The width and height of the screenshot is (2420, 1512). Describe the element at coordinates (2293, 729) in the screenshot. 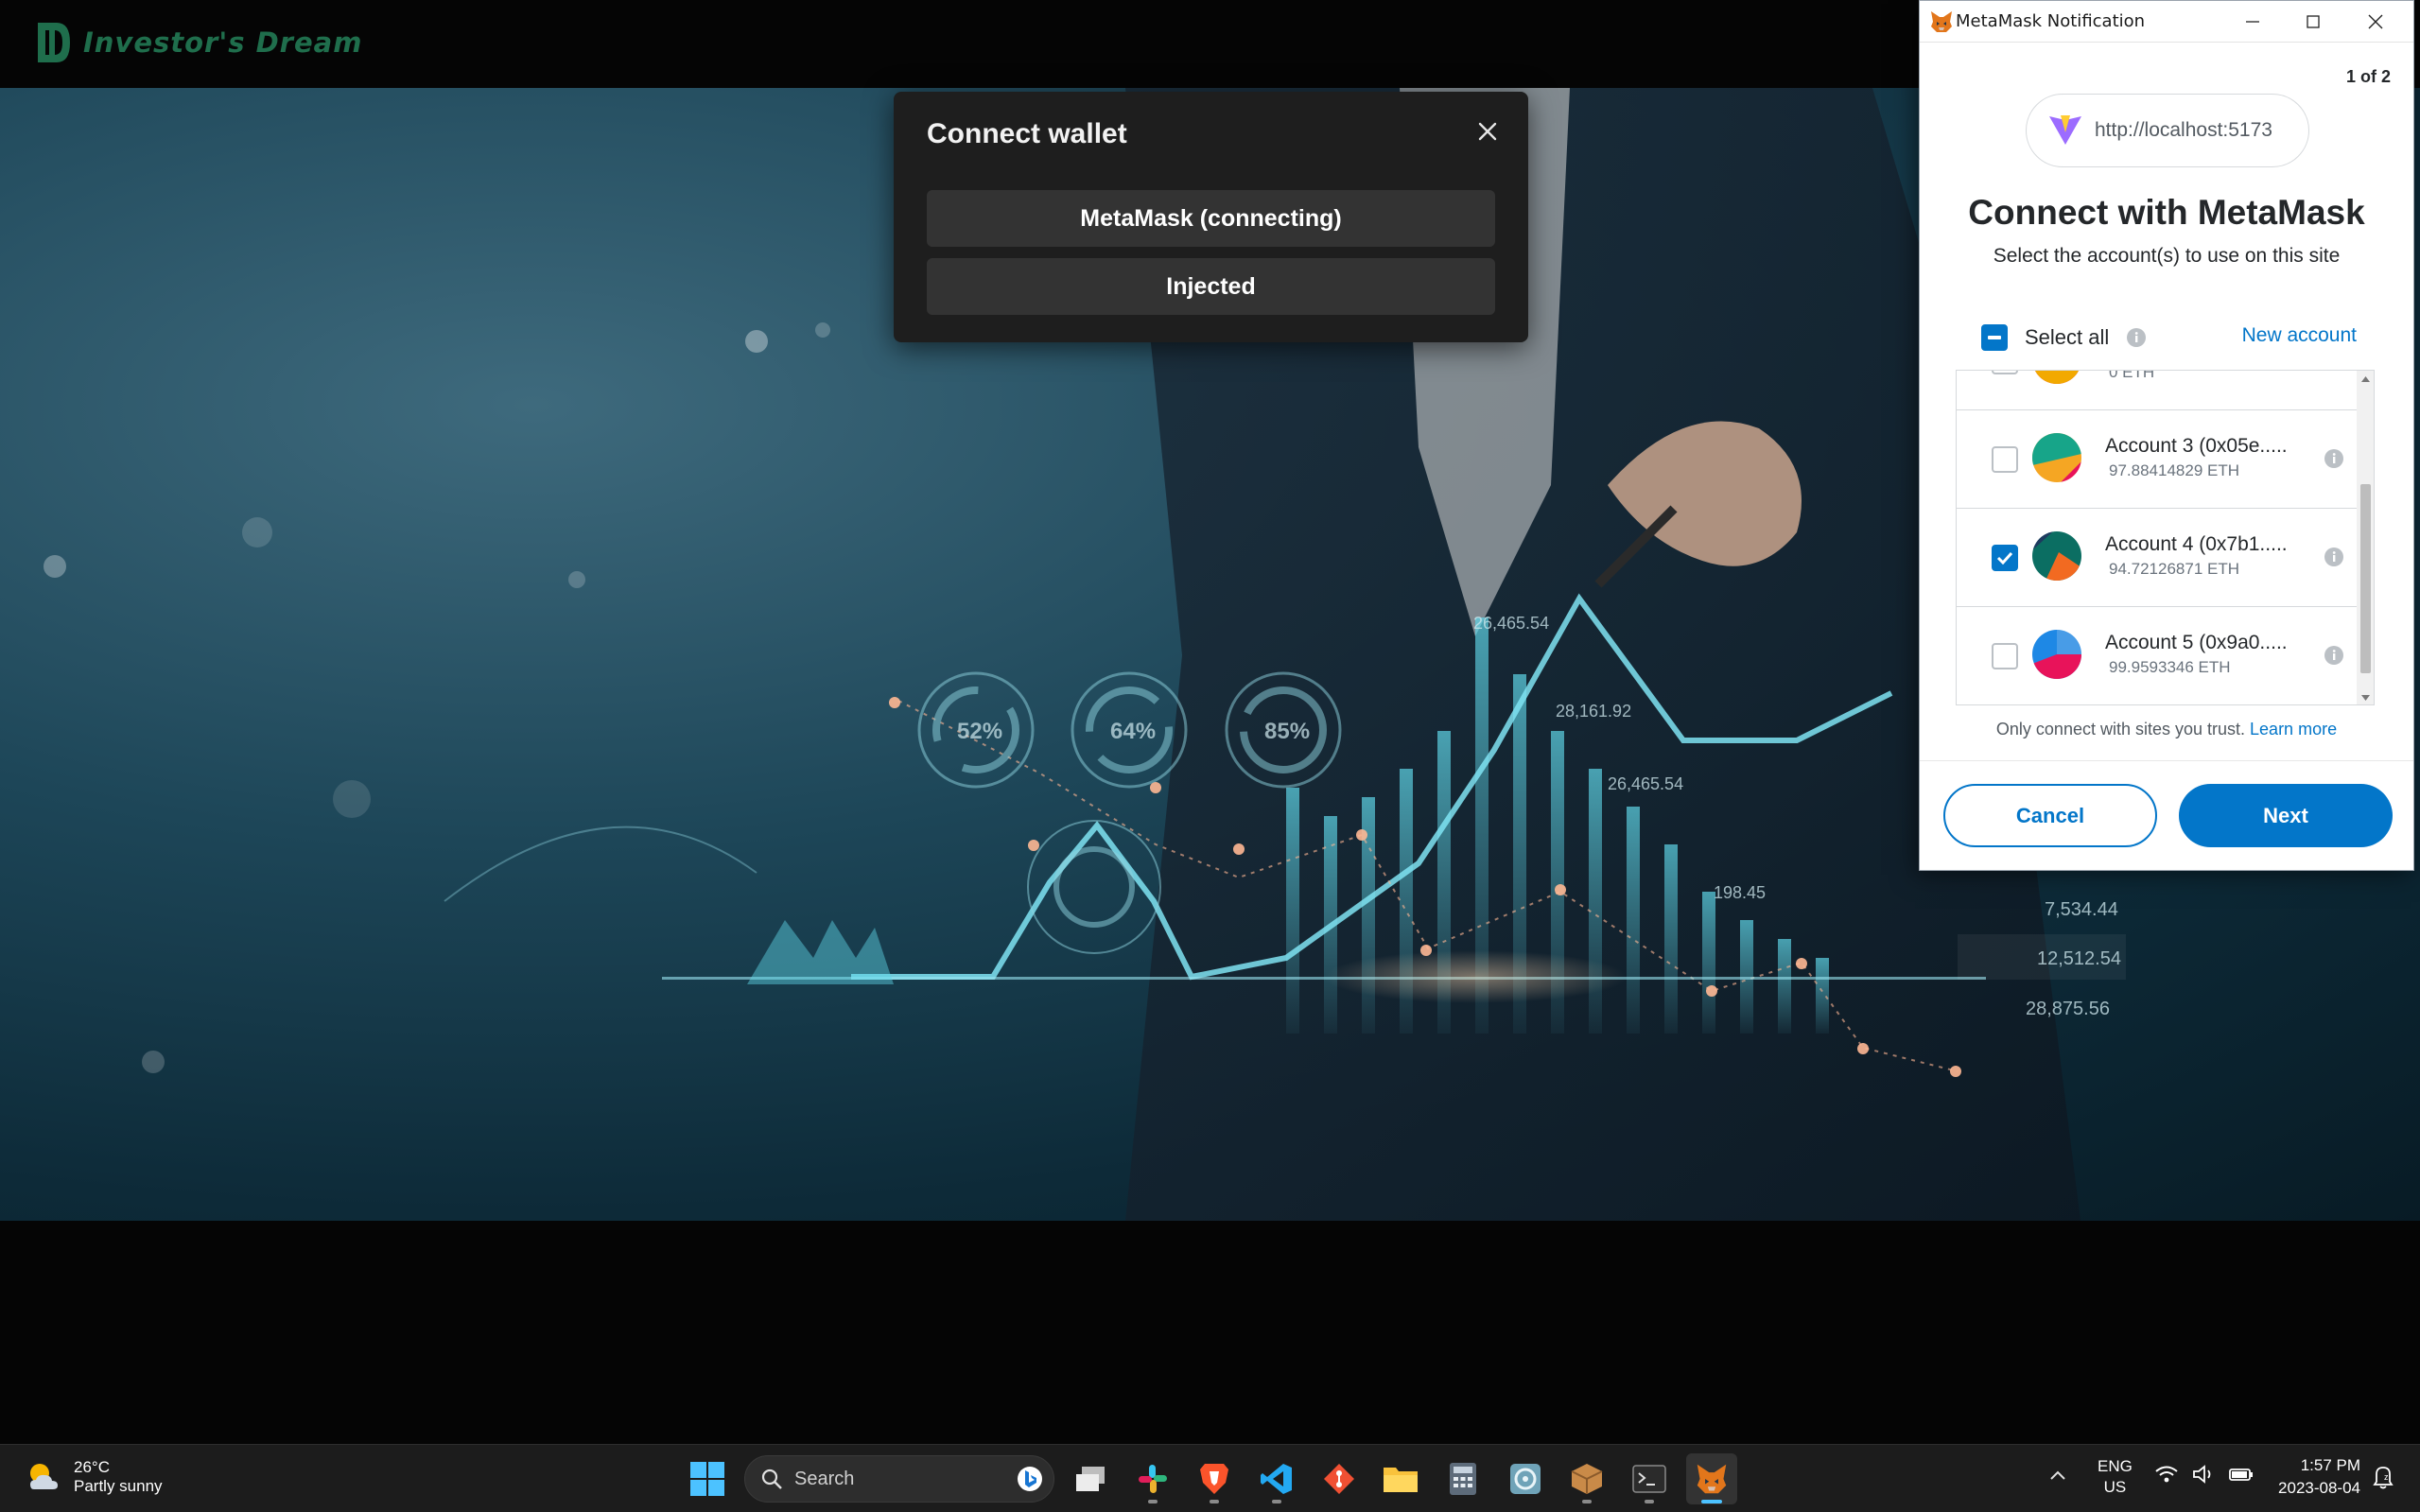

I see `learn-more-link: Learn more` at that location.